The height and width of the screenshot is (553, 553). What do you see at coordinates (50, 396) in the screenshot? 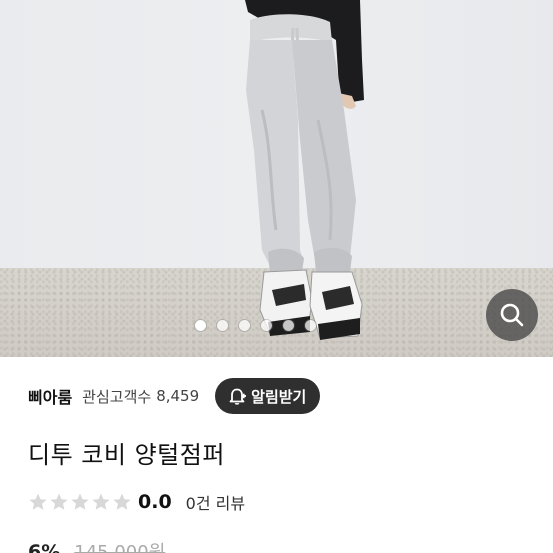
I see `shop-name: 삐아룸` at bounding box center [50, 396].